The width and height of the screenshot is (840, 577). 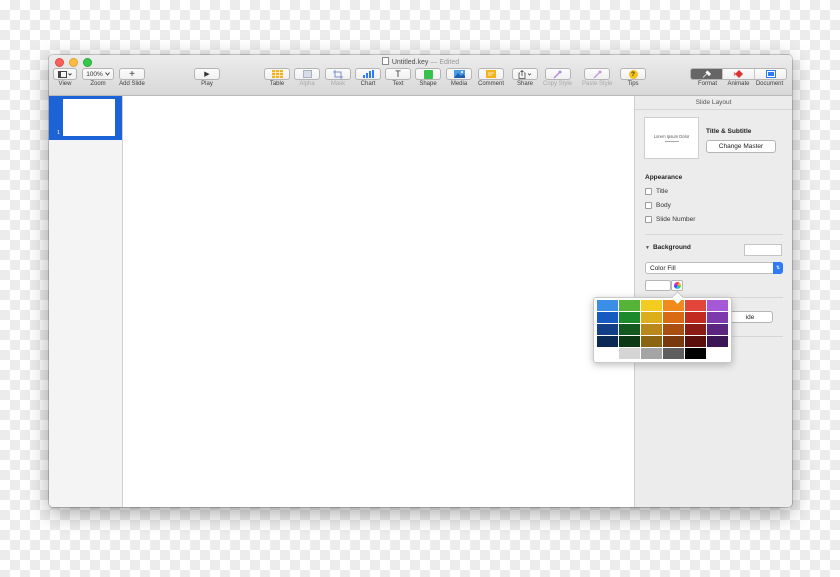 I want to click on paste-style-tool: Paste Style, so click(x=597, y=77).